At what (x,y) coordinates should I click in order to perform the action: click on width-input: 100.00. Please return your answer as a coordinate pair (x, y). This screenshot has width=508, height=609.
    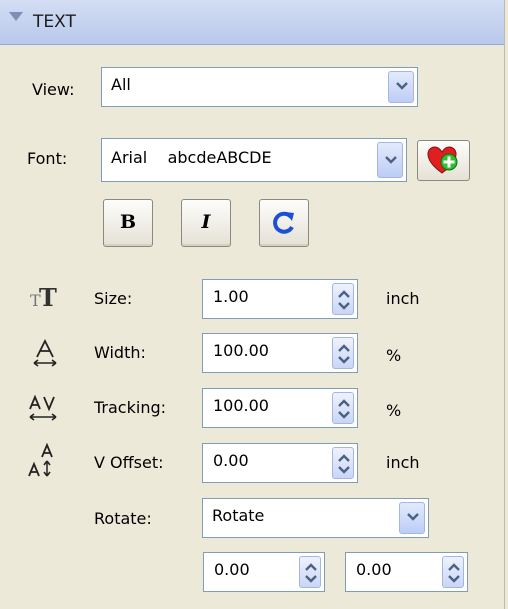
    Looking at the image, I should click on (280, 353).